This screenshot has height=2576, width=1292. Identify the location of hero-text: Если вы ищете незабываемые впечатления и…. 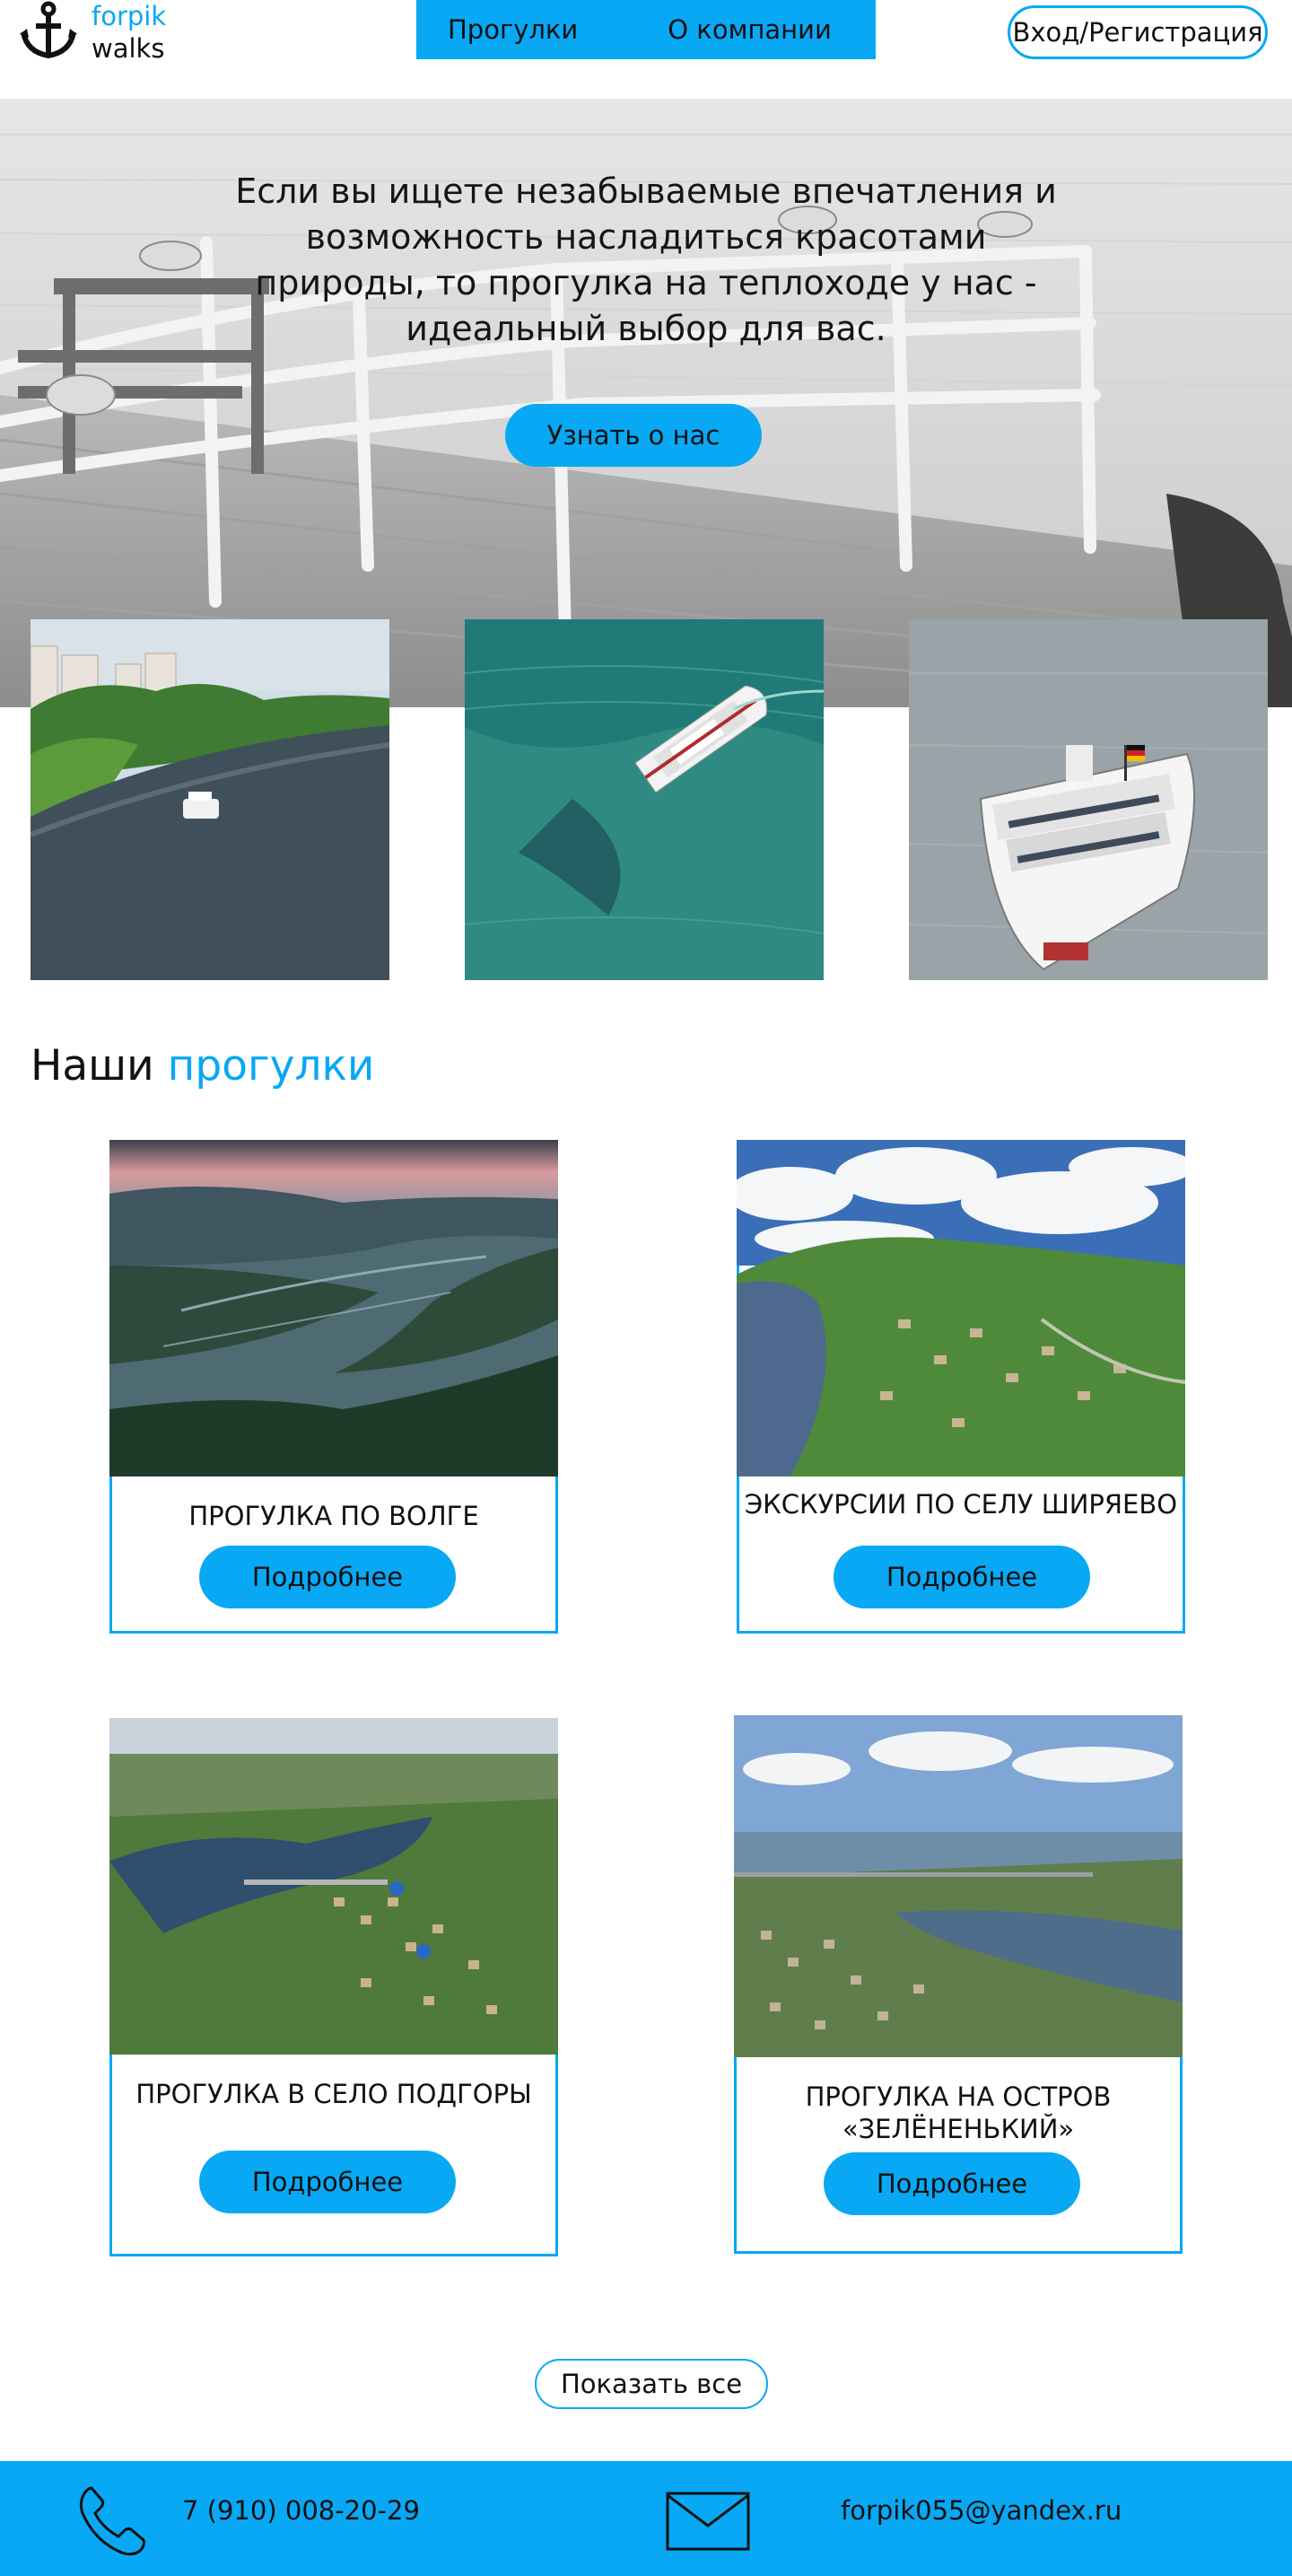
(646, 259).